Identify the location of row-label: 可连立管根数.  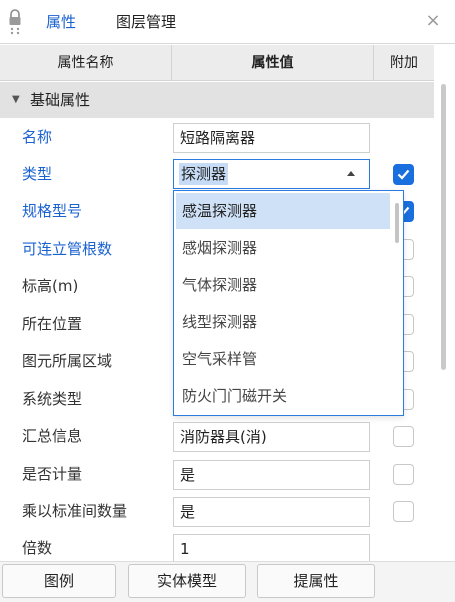
(67, 249).